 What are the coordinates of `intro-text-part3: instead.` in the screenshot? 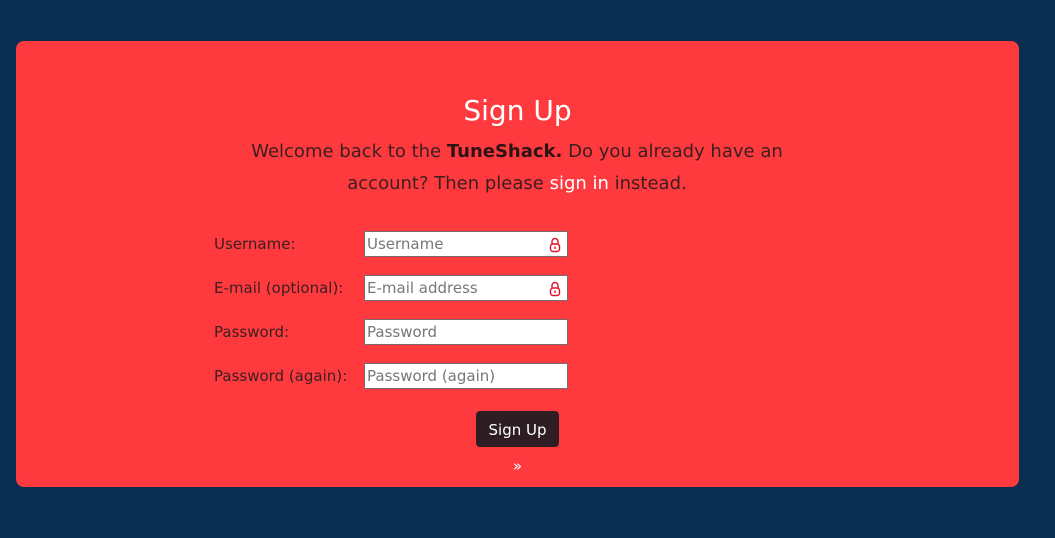 It's located at (647, 183).